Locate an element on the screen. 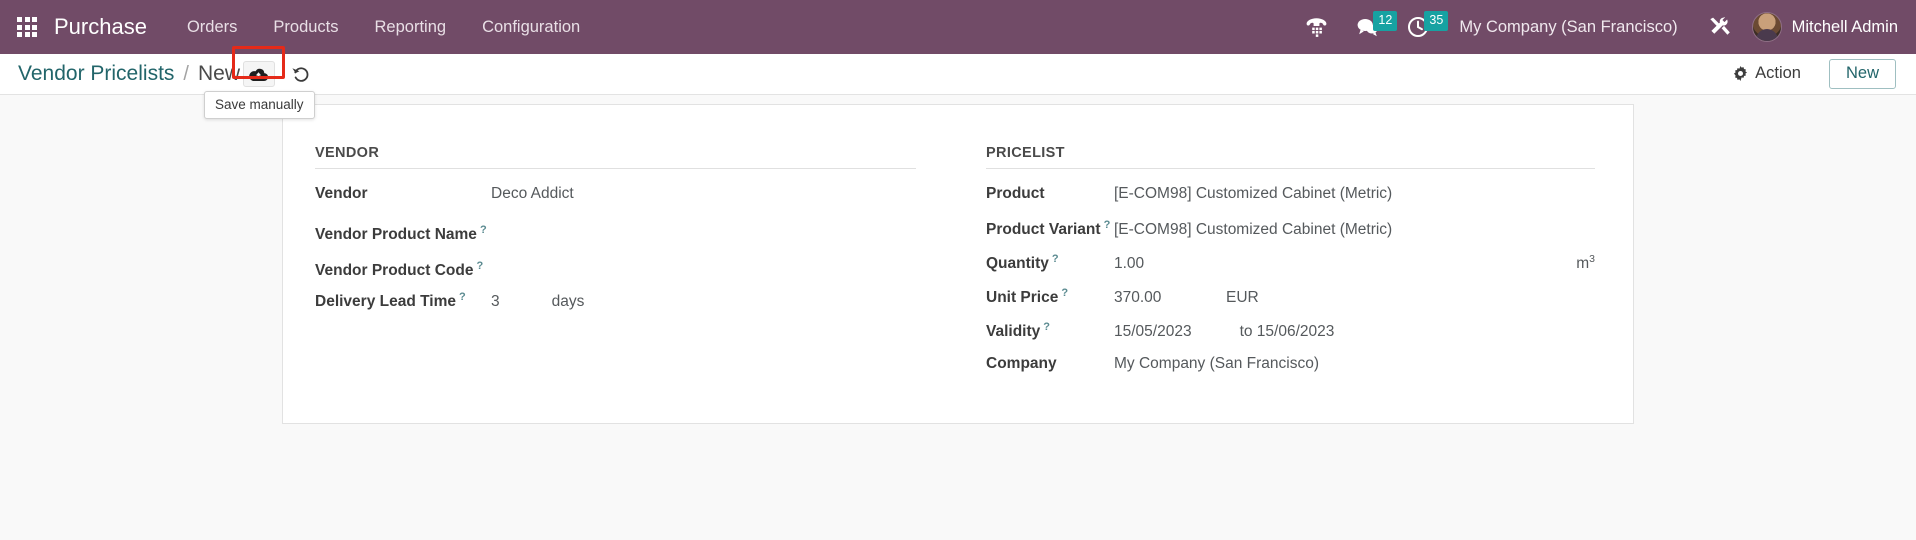 The width and height of the screenshot is (1916, 540). app-brand-purchase: Purchase is located at coordinates (100, 27).